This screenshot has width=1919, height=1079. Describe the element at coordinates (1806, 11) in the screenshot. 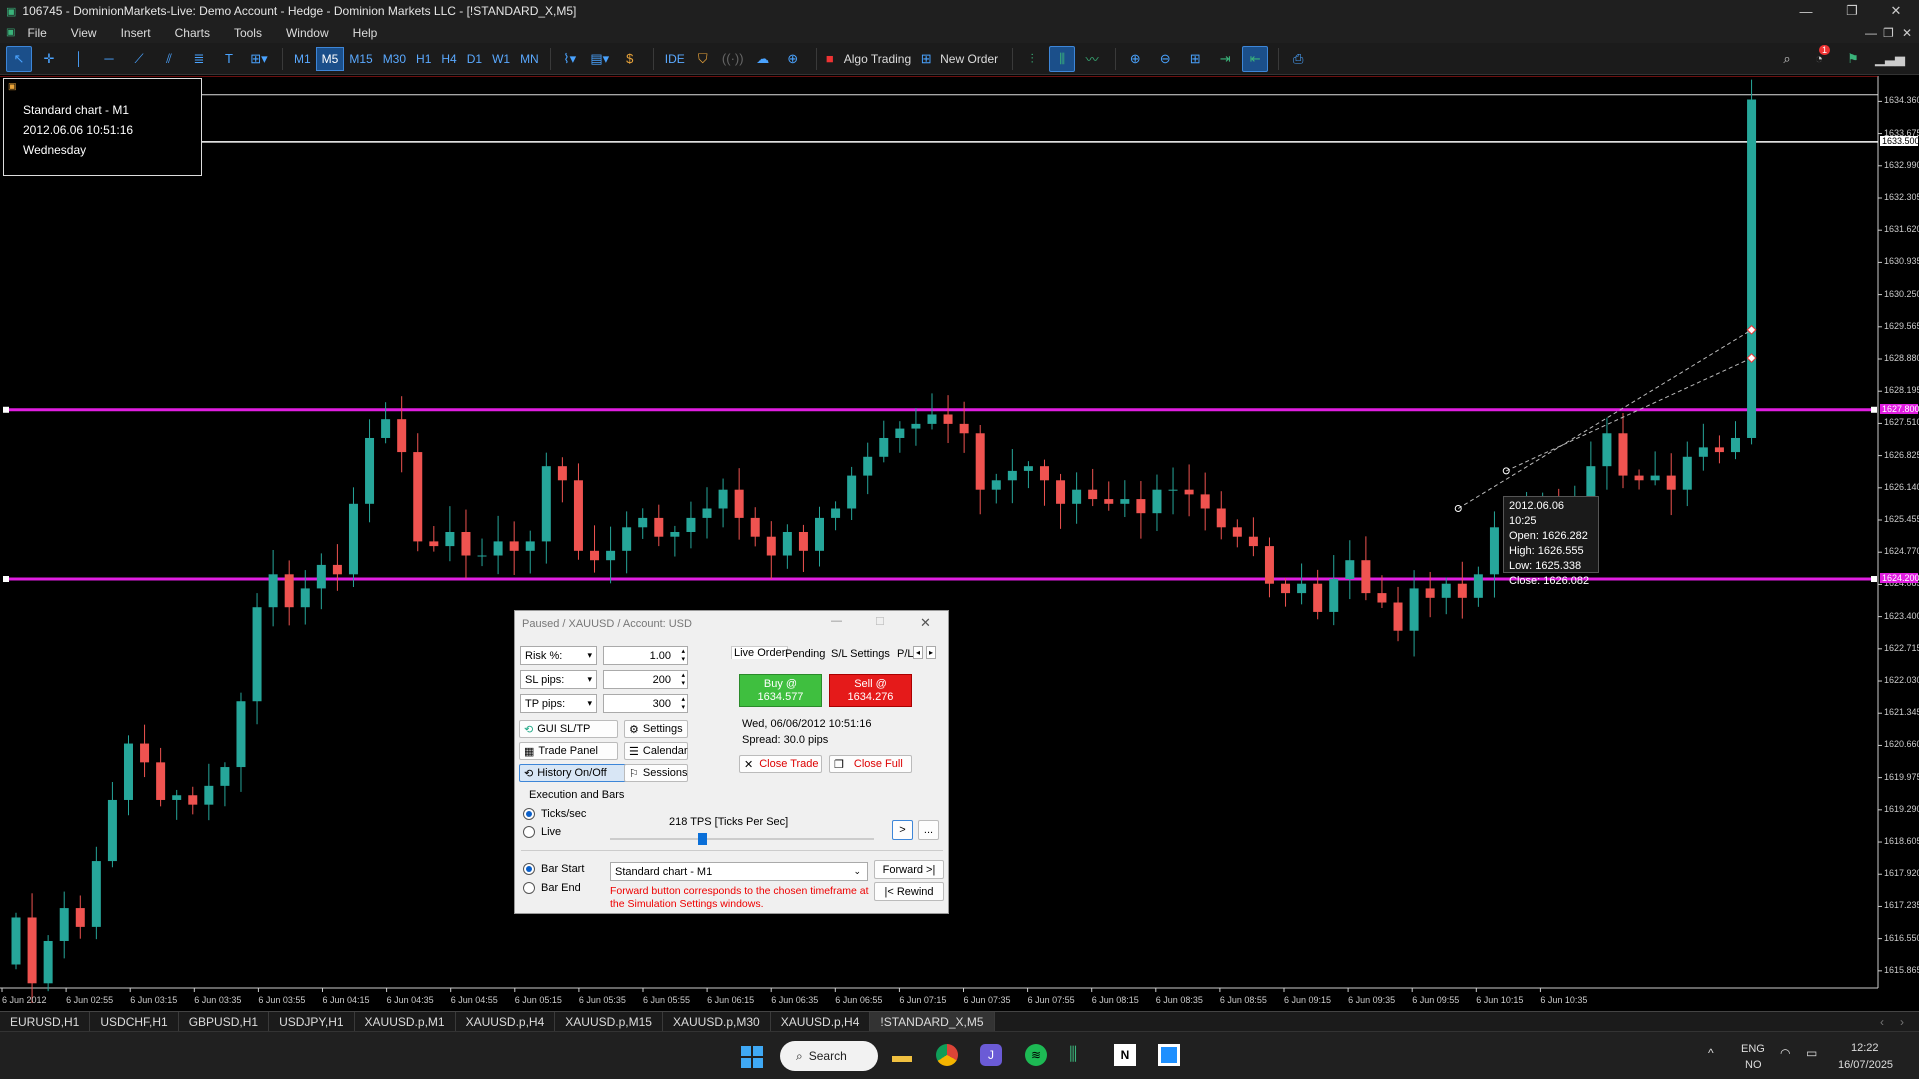

I see `minimize-button: —` at that location.